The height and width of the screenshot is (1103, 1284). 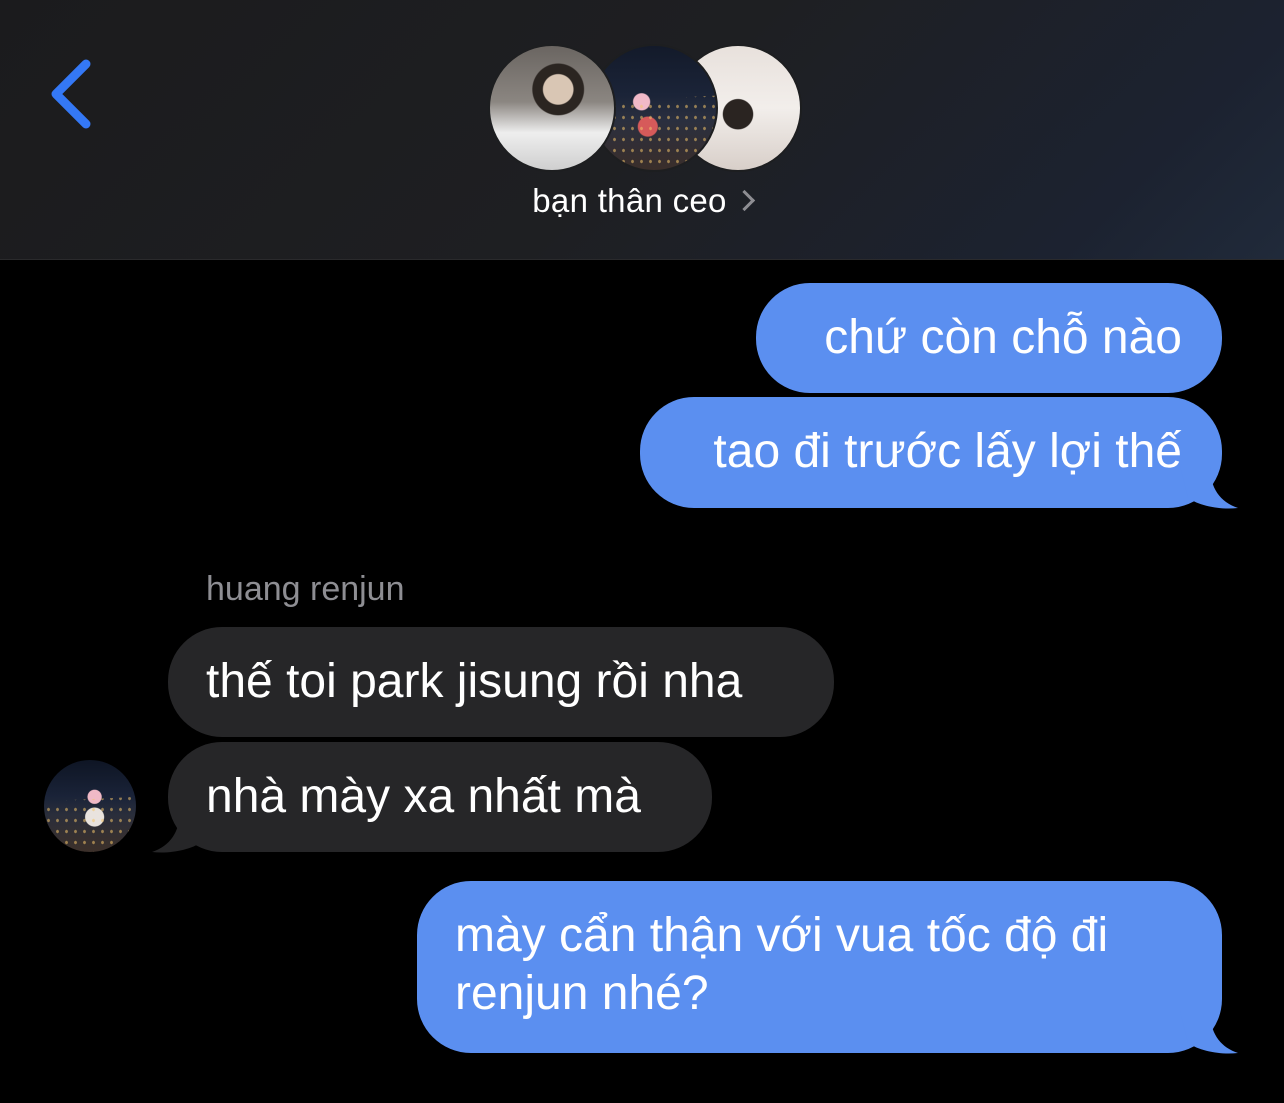 I want to click on message-text: tao đi trước lấy lợi thế, so click(x=947, y=451).